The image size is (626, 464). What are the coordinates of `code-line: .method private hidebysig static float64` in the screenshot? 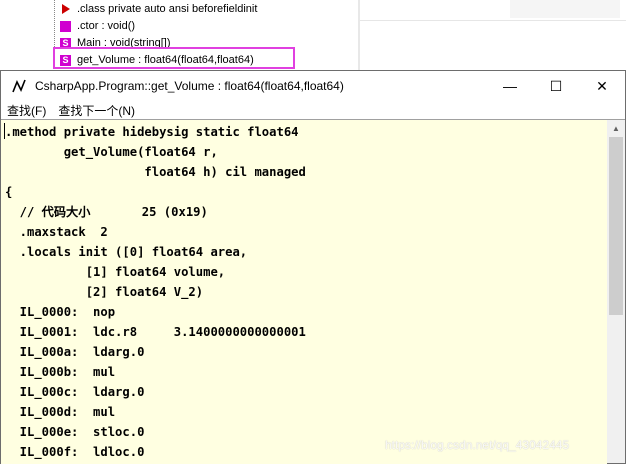 It's located at (152, 132).